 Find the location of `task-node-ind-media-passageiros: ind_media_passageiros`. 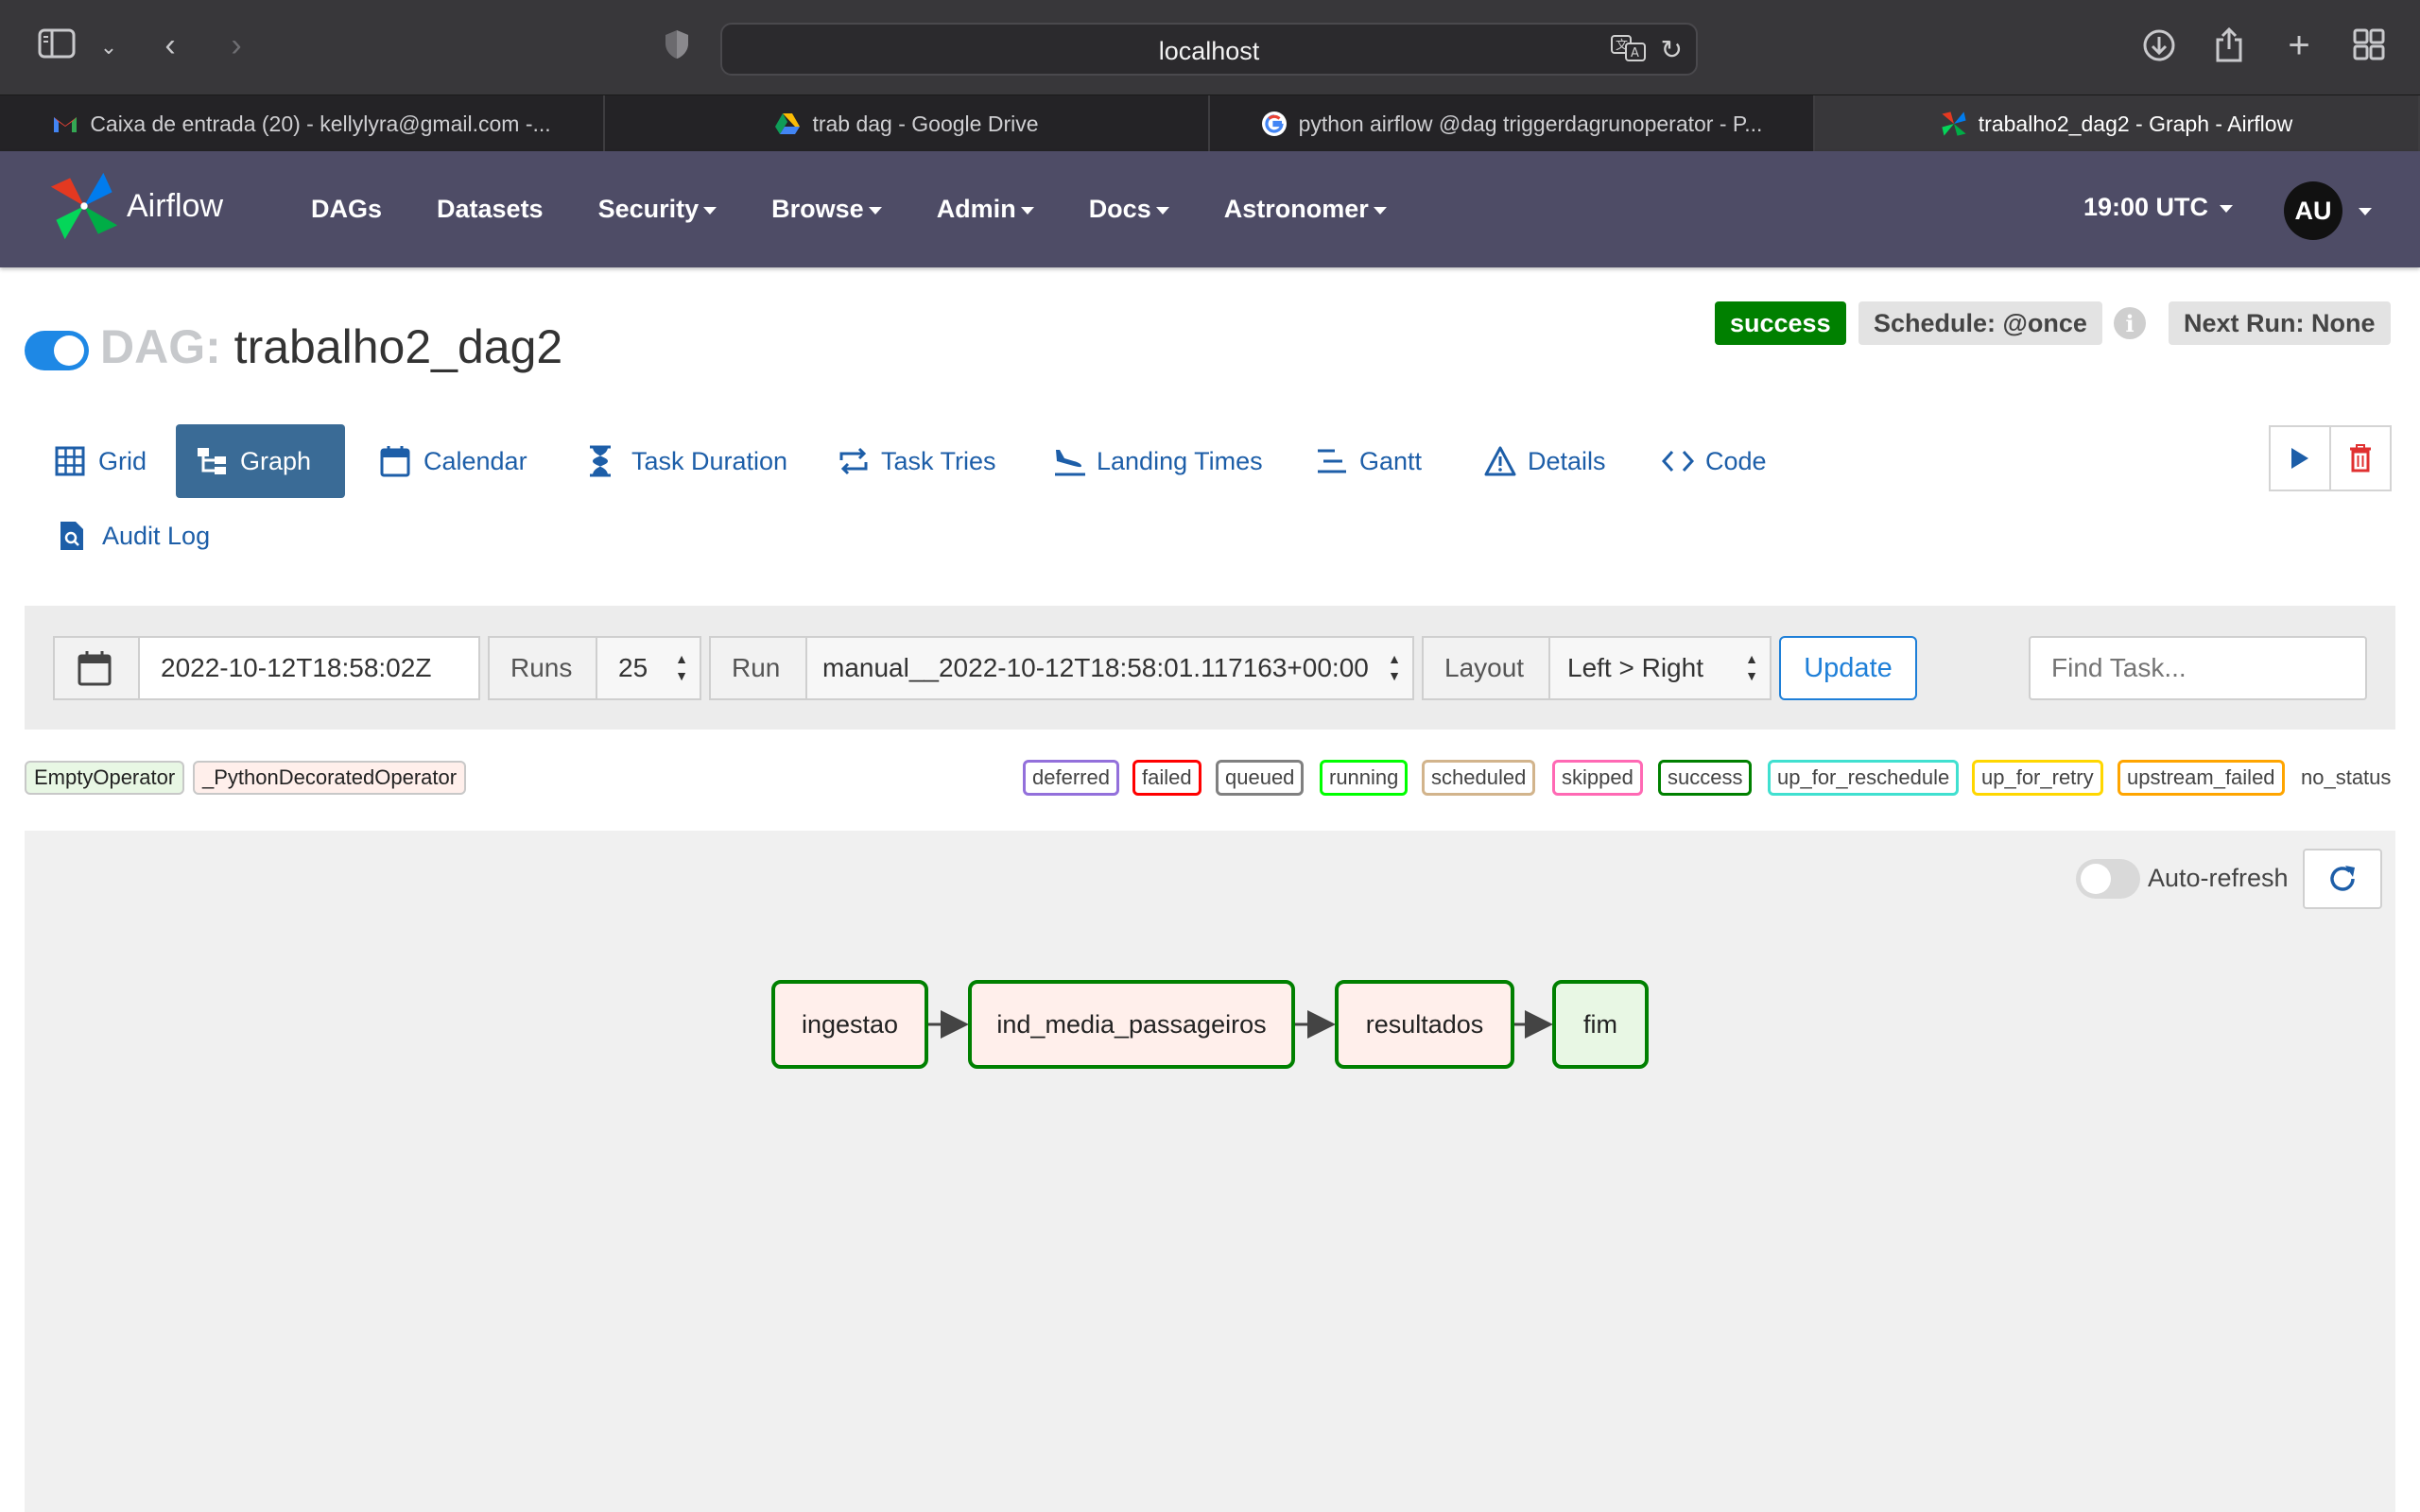

task-node-ind-media-passageiros: ind_media_passageiros is located at coordinates (1131, 1024).